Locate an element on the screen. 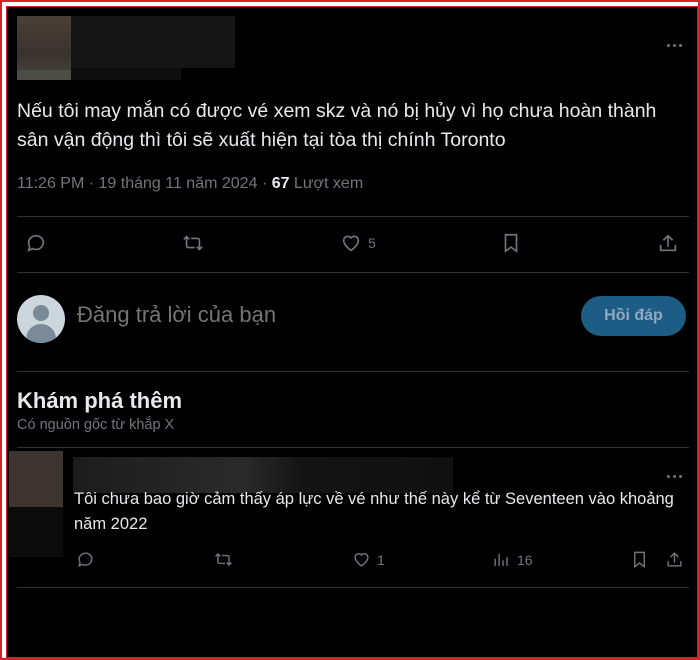  tweet-actions: 5 is located at coordinates (352, 247).